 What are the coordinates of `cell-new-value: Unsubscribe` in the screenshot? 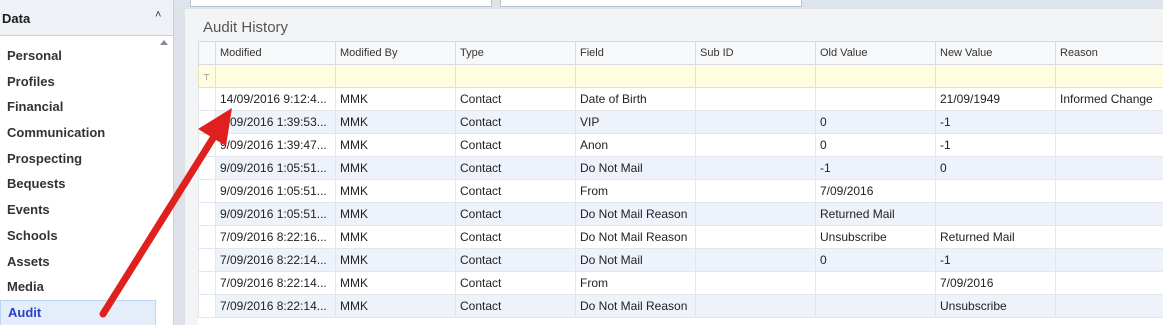 It's located at (995, 306).